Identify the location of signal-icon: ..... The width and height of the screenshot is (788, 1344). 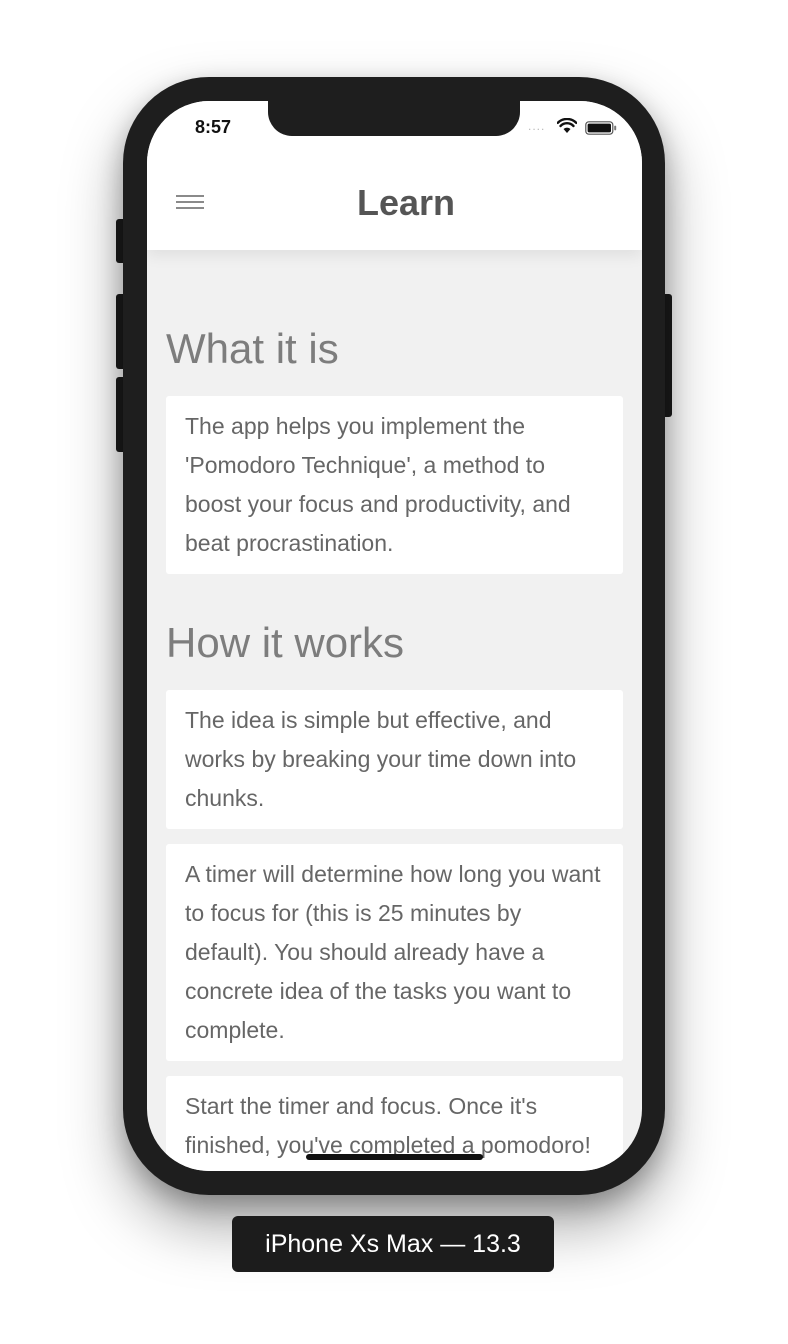
(537, 126).